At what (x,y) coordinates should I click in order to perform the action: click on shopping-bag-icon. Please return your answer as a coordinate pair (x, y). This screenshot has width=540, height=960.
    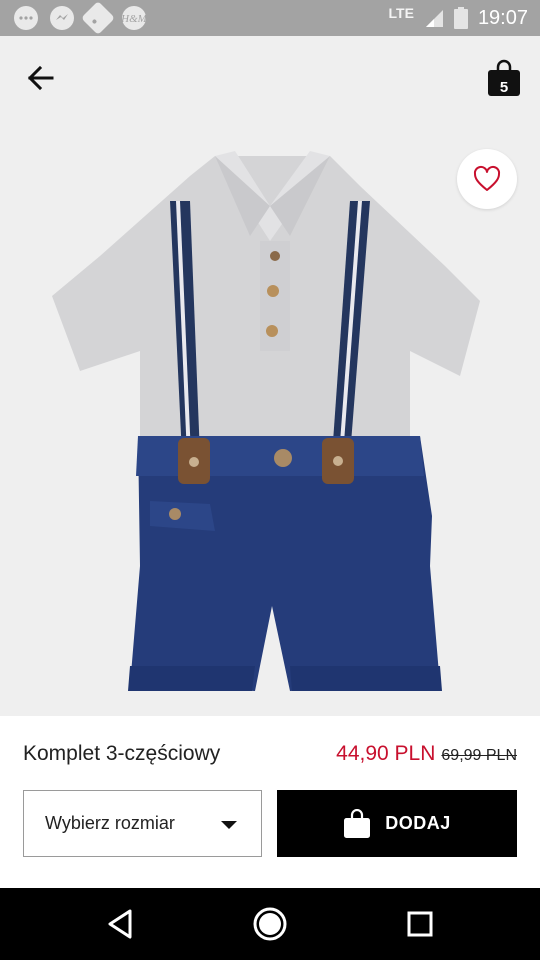
    Looking at the image, I should click on (357, 823).